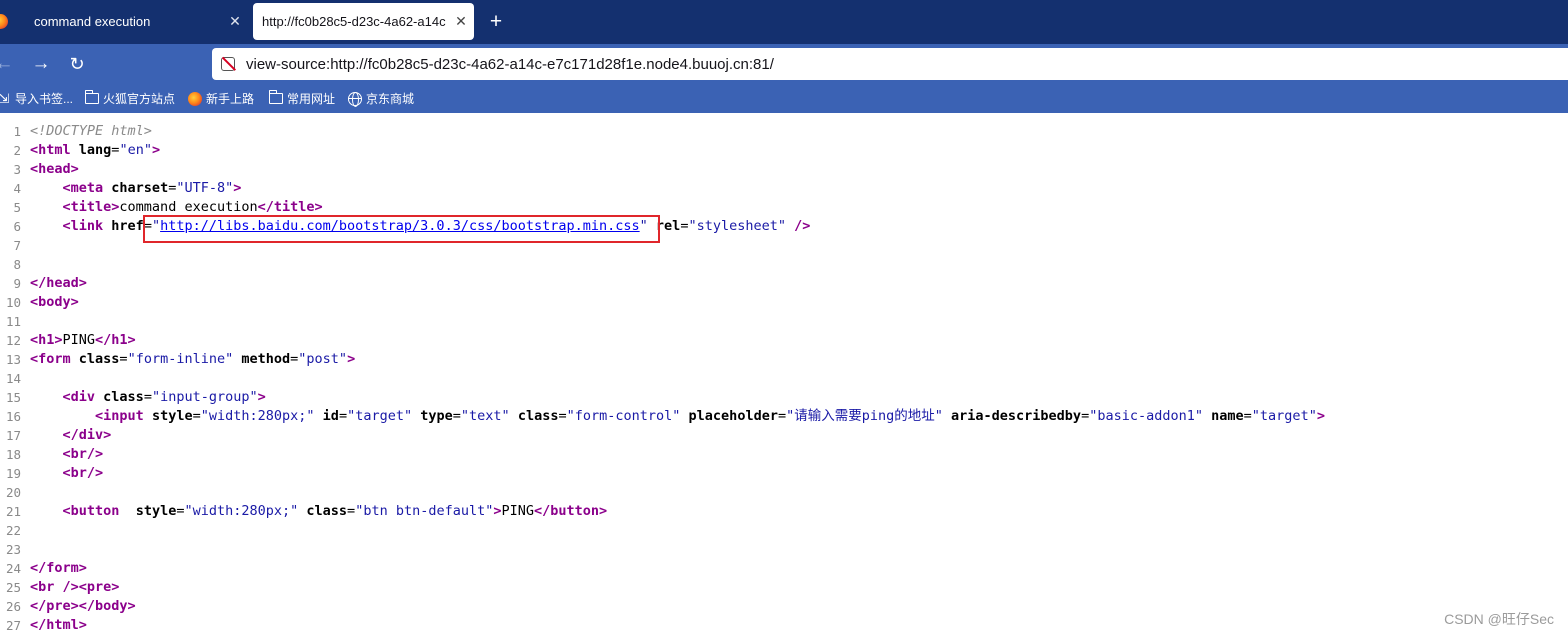  What do you see at coordinates (13, 587) in the screenshot?
I see `line-number: 25` at bounding box center [13, 587].